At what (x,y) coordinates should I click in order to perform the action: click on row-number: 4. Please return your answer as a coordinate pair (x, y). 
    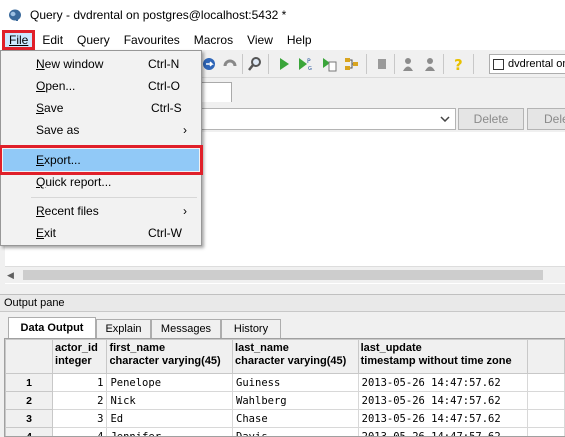
    Looking at the image, I should click on (29, 431).